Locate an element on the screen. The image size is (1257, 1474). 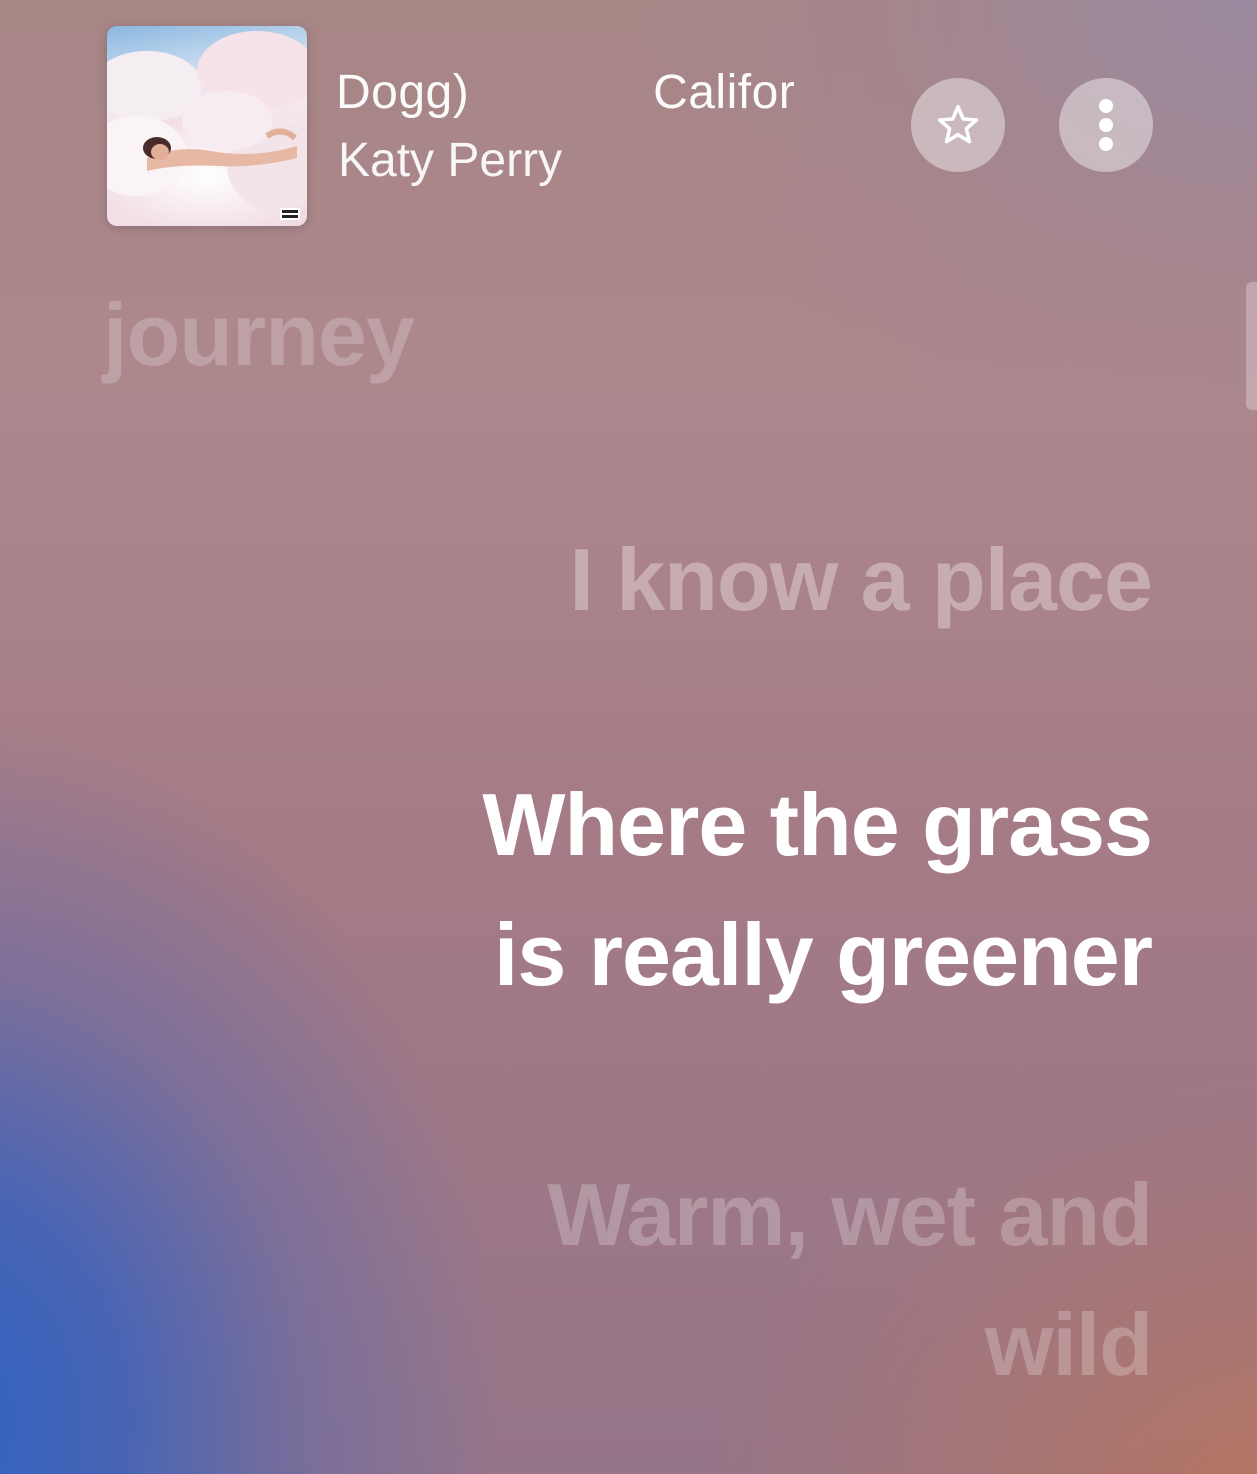
lyric-line-active: Where the grass is really greener is located at coordinates (817, 890).